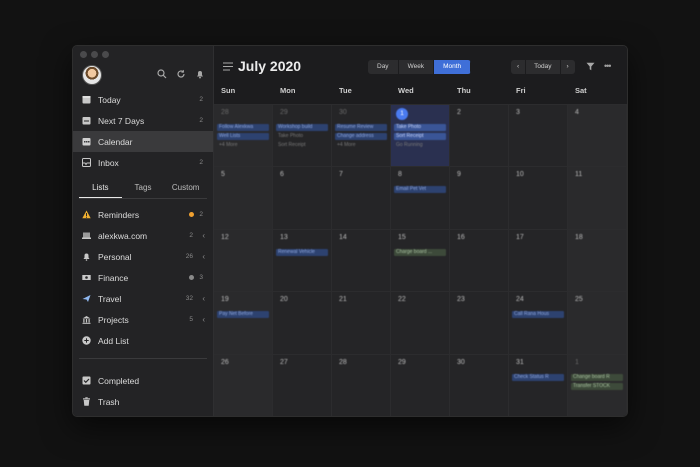 The height and width of the screenshot is (467, 700). Describe the element at coordinates (143, 235) in the screenshot. I see `sidebar-item-alexkwa: alexkwa.com 2 ‹` at that location.